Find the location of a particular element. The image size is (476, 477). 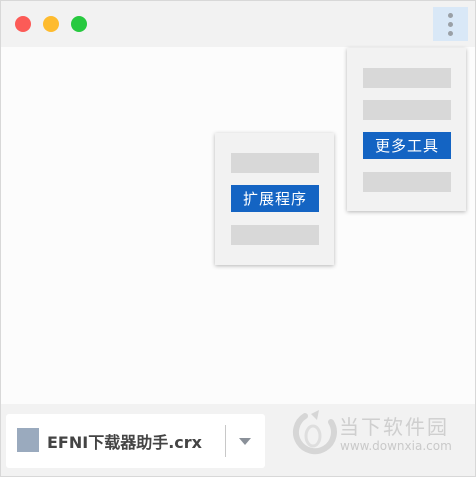

submenu-item-extensions: 扩展程序 is located at coordinates (275, 198).